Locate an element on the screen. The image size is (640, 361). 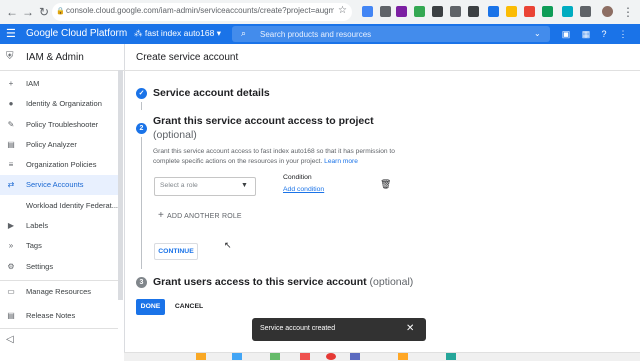
search-input: ⌕ Search products and resources ⌄ is located at coordinates (391, 34).